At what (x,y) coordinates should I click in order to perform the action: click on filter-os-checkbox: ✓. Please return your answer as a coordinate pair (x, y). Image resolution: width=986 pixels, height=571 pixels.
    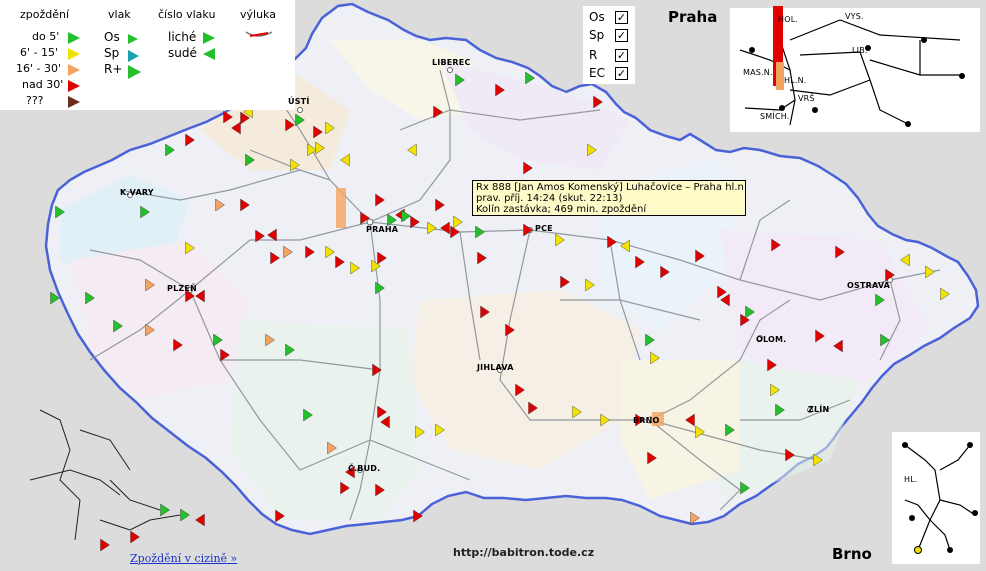
    Looking at the image, I should click on (621, 17).